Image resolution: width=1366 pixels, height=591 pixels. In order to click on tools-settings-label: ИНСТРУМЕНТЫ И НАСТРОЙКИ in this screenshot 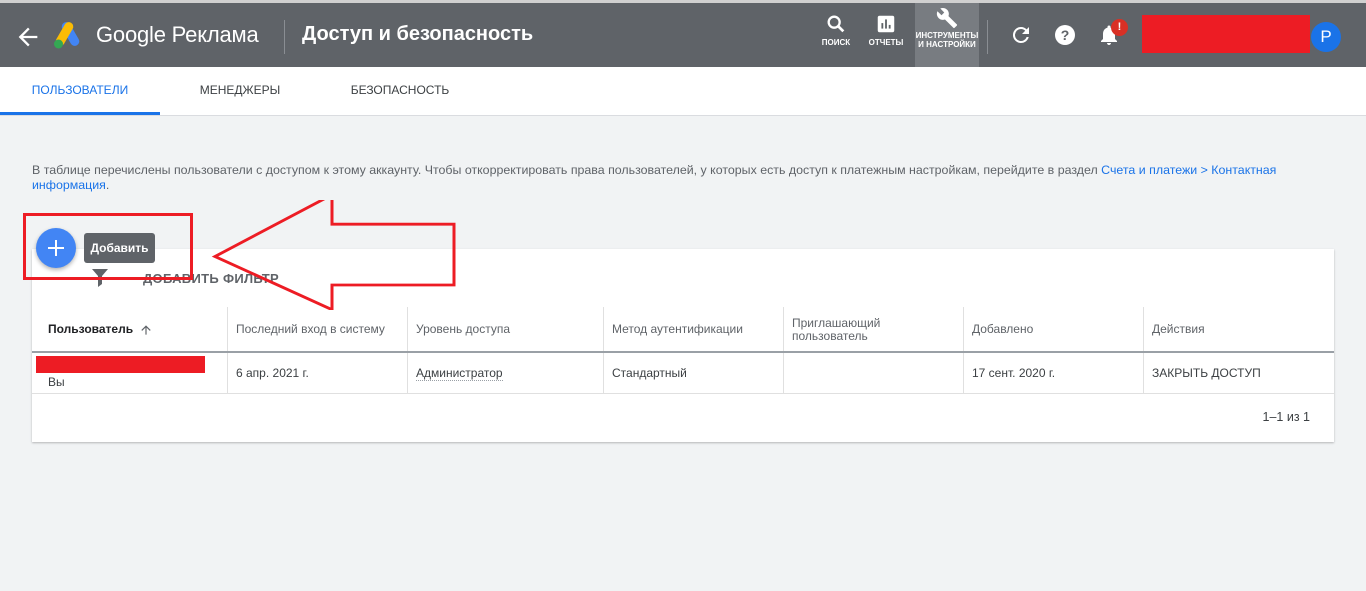, I will do `click(947, 40)`.